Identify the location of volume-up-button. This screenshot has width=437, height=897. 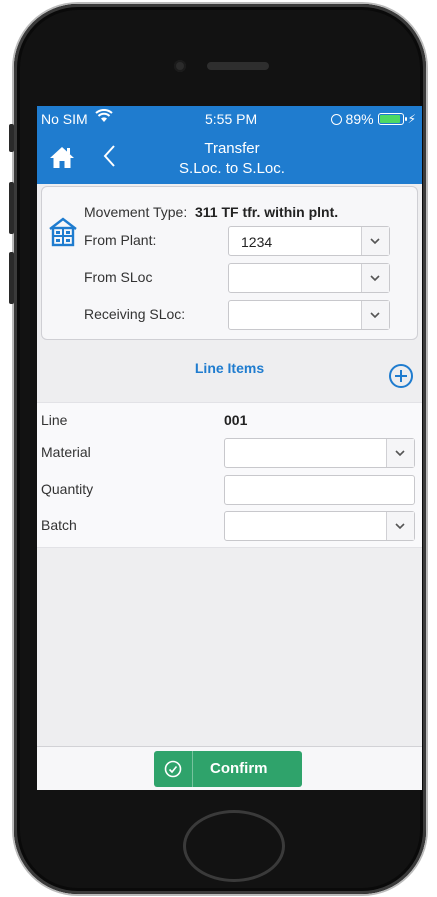
(11, 208).